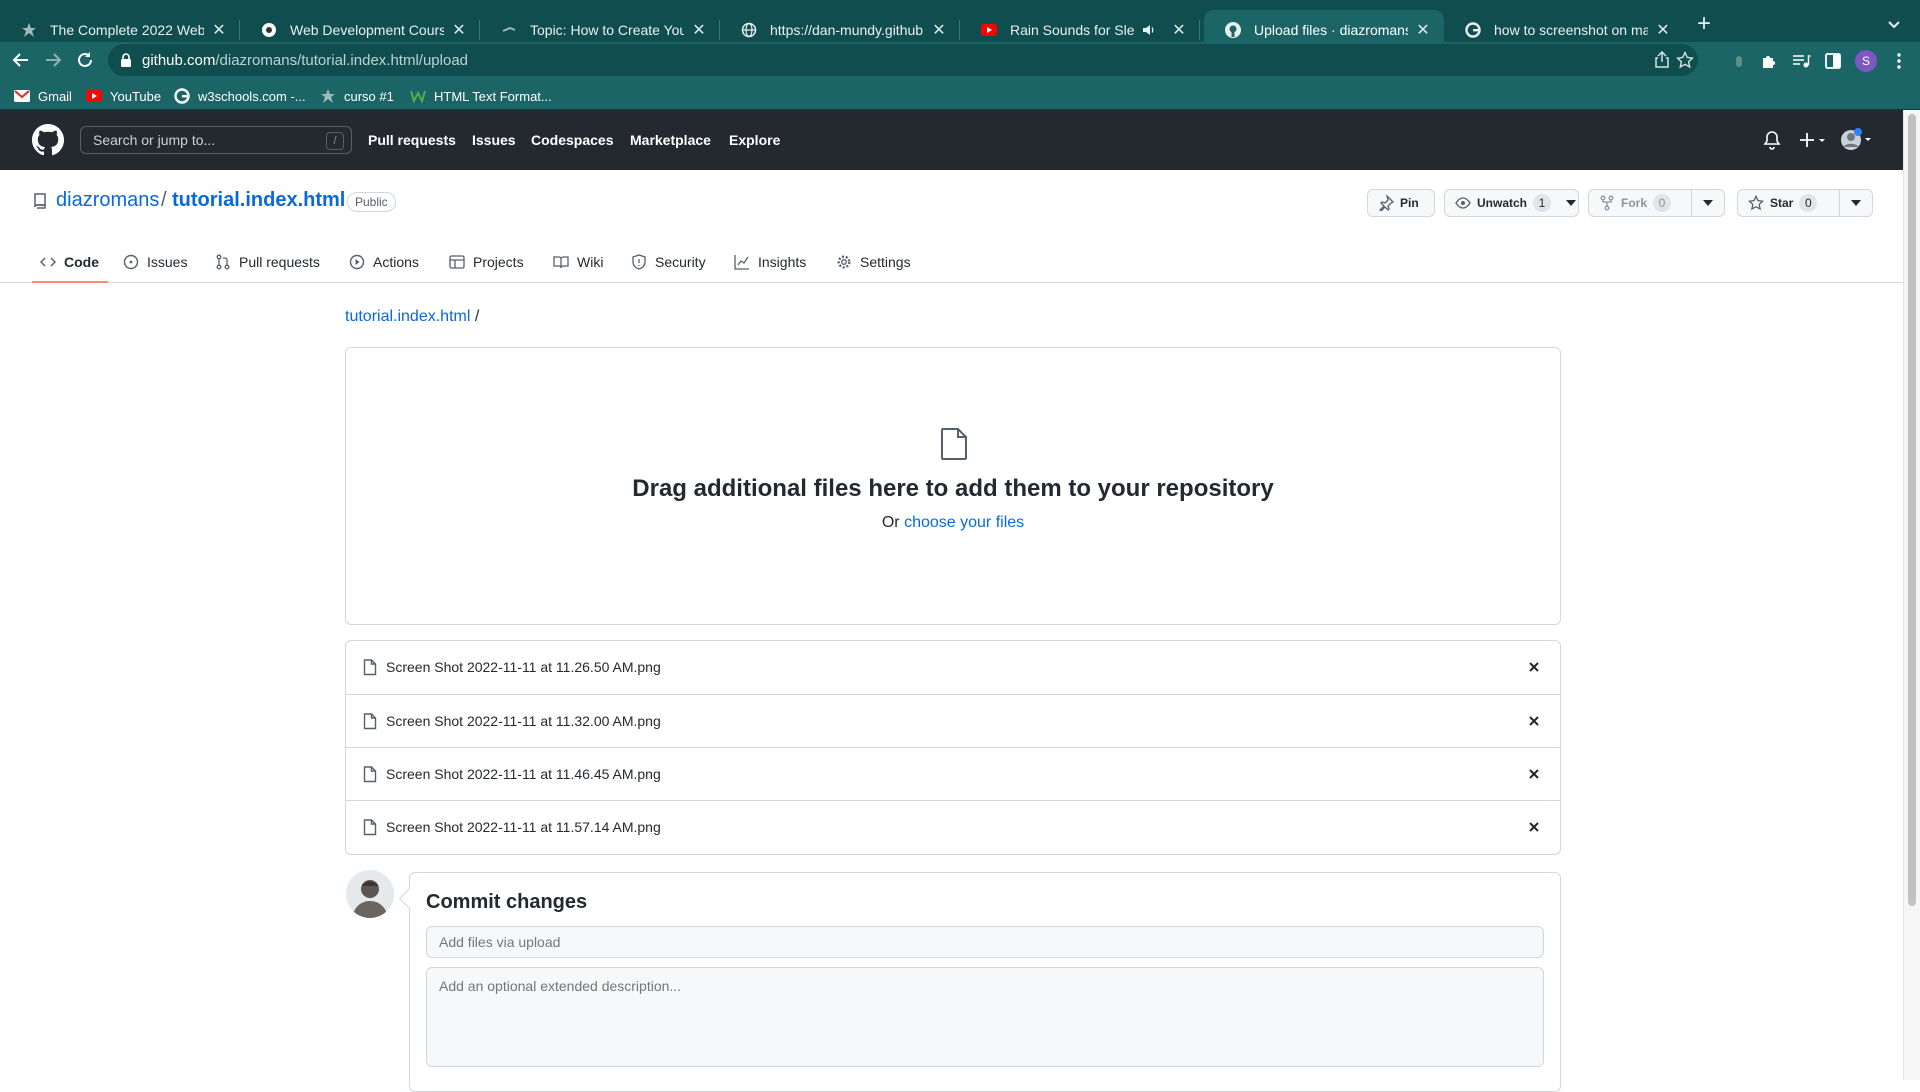 The image size is (1920, 1092). Describe the element at coordinates (371, 202) in the screenshot. I see `visibility-badge: Public` at that location.